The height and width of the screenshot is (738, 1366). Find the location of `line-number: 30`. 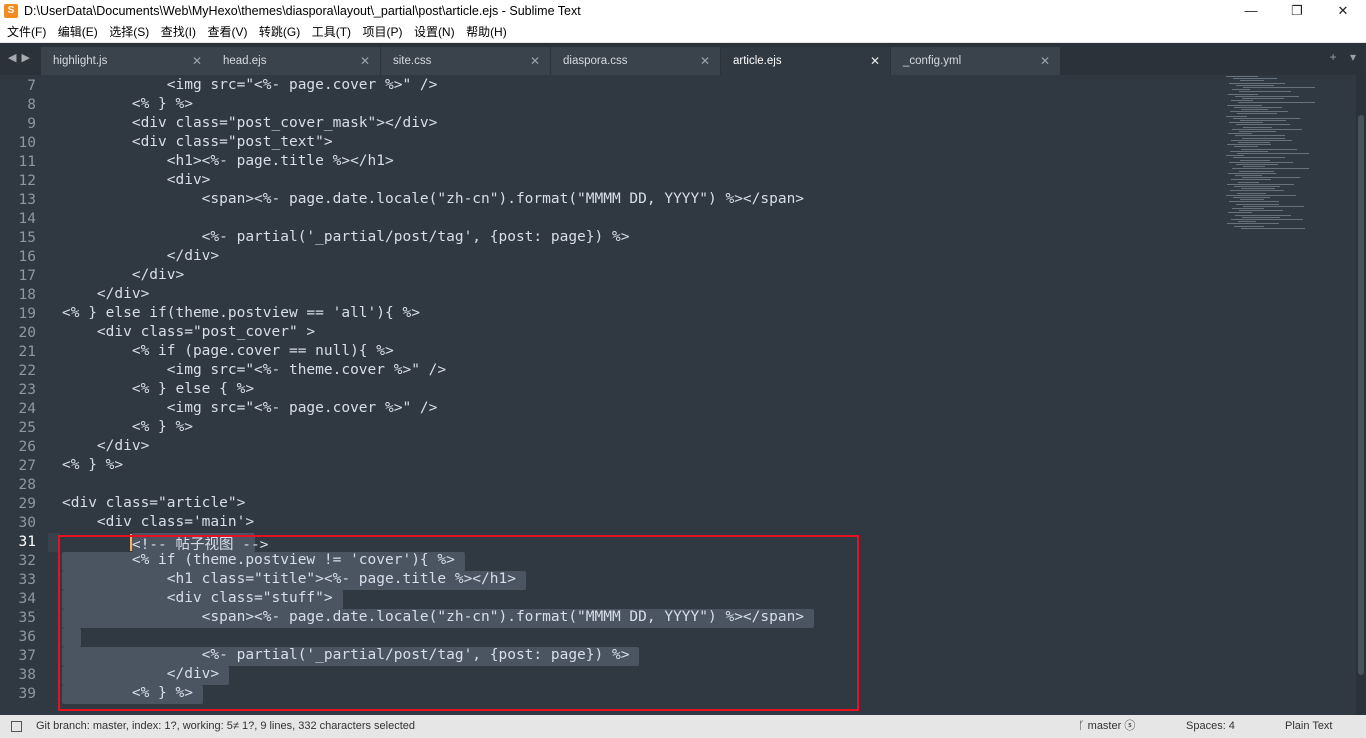

line-number: 30 is located at coordinates (27, 523).